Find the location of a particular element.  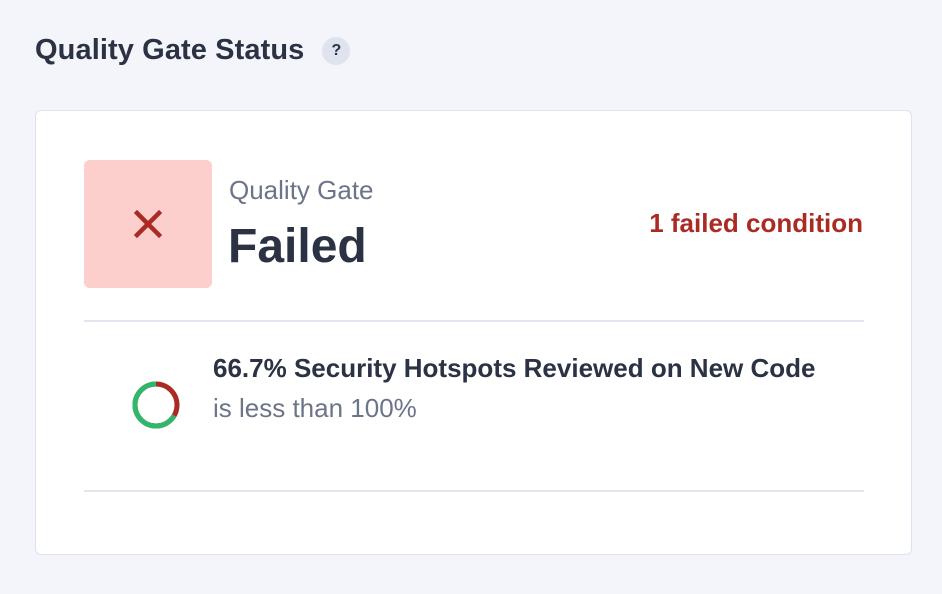

condition-threshold: is less than 100% is located at coordinates (315, 408).